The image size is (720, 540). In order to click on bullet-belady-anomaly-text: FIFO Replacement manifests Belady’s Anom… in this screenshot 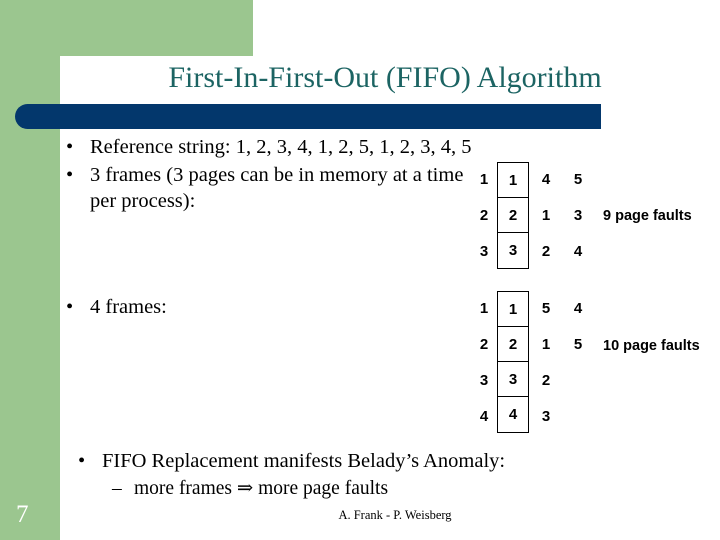, I will do `click(304, 461)`.